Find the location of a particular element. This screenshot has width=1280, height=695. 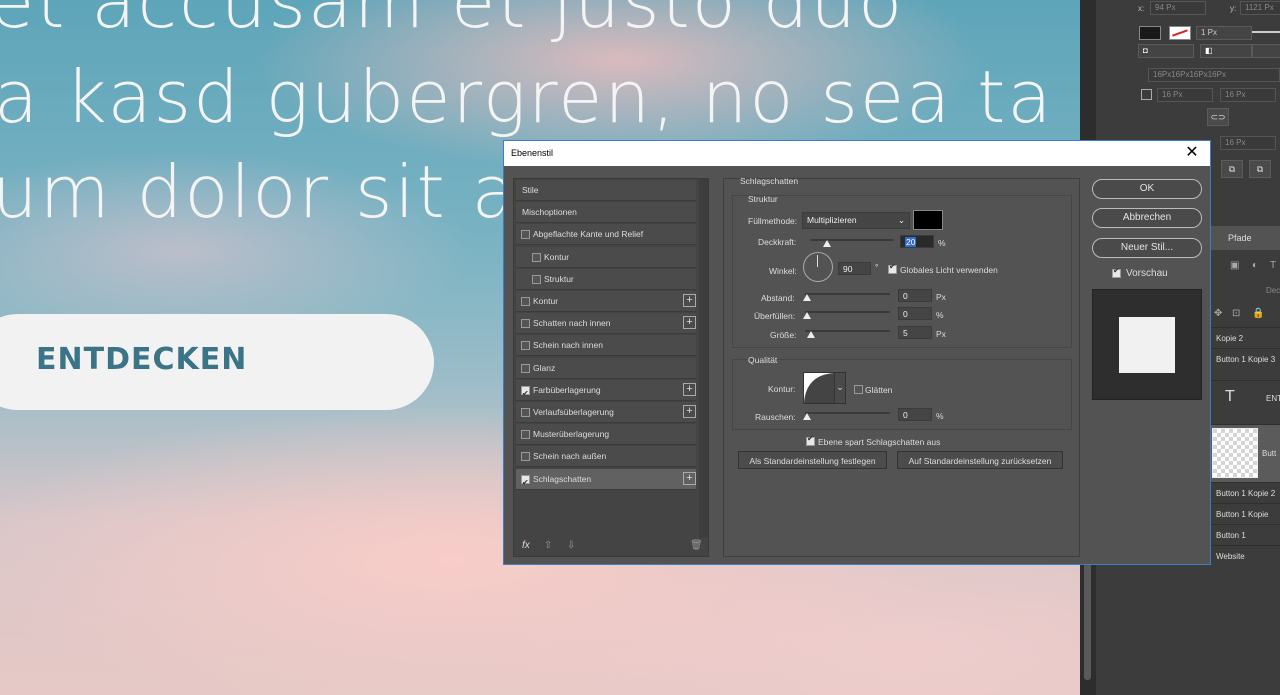

layer-row: Kopie 2 is located at coordinates (1245, 337).